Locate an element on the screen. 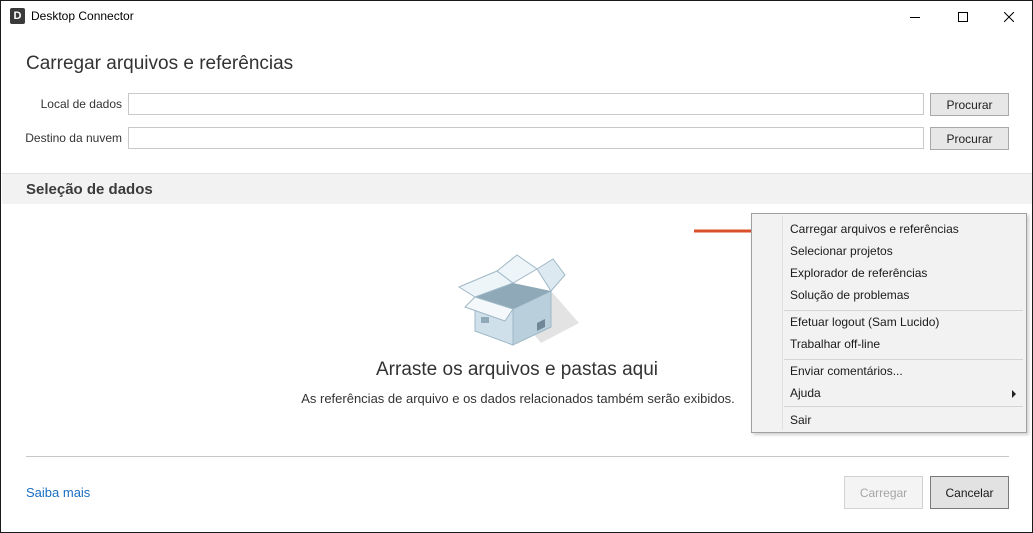 Image resolution: width=1033 pixels, height=533 pixels. close-button is located at coordinates (1009, 16).